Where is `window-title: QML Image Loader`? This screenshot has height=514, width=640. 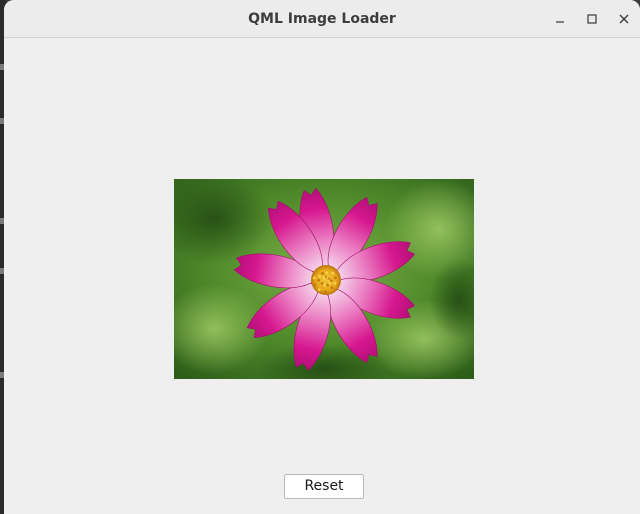 window-title: QML Image Loader is located at coordinates (322, 19).